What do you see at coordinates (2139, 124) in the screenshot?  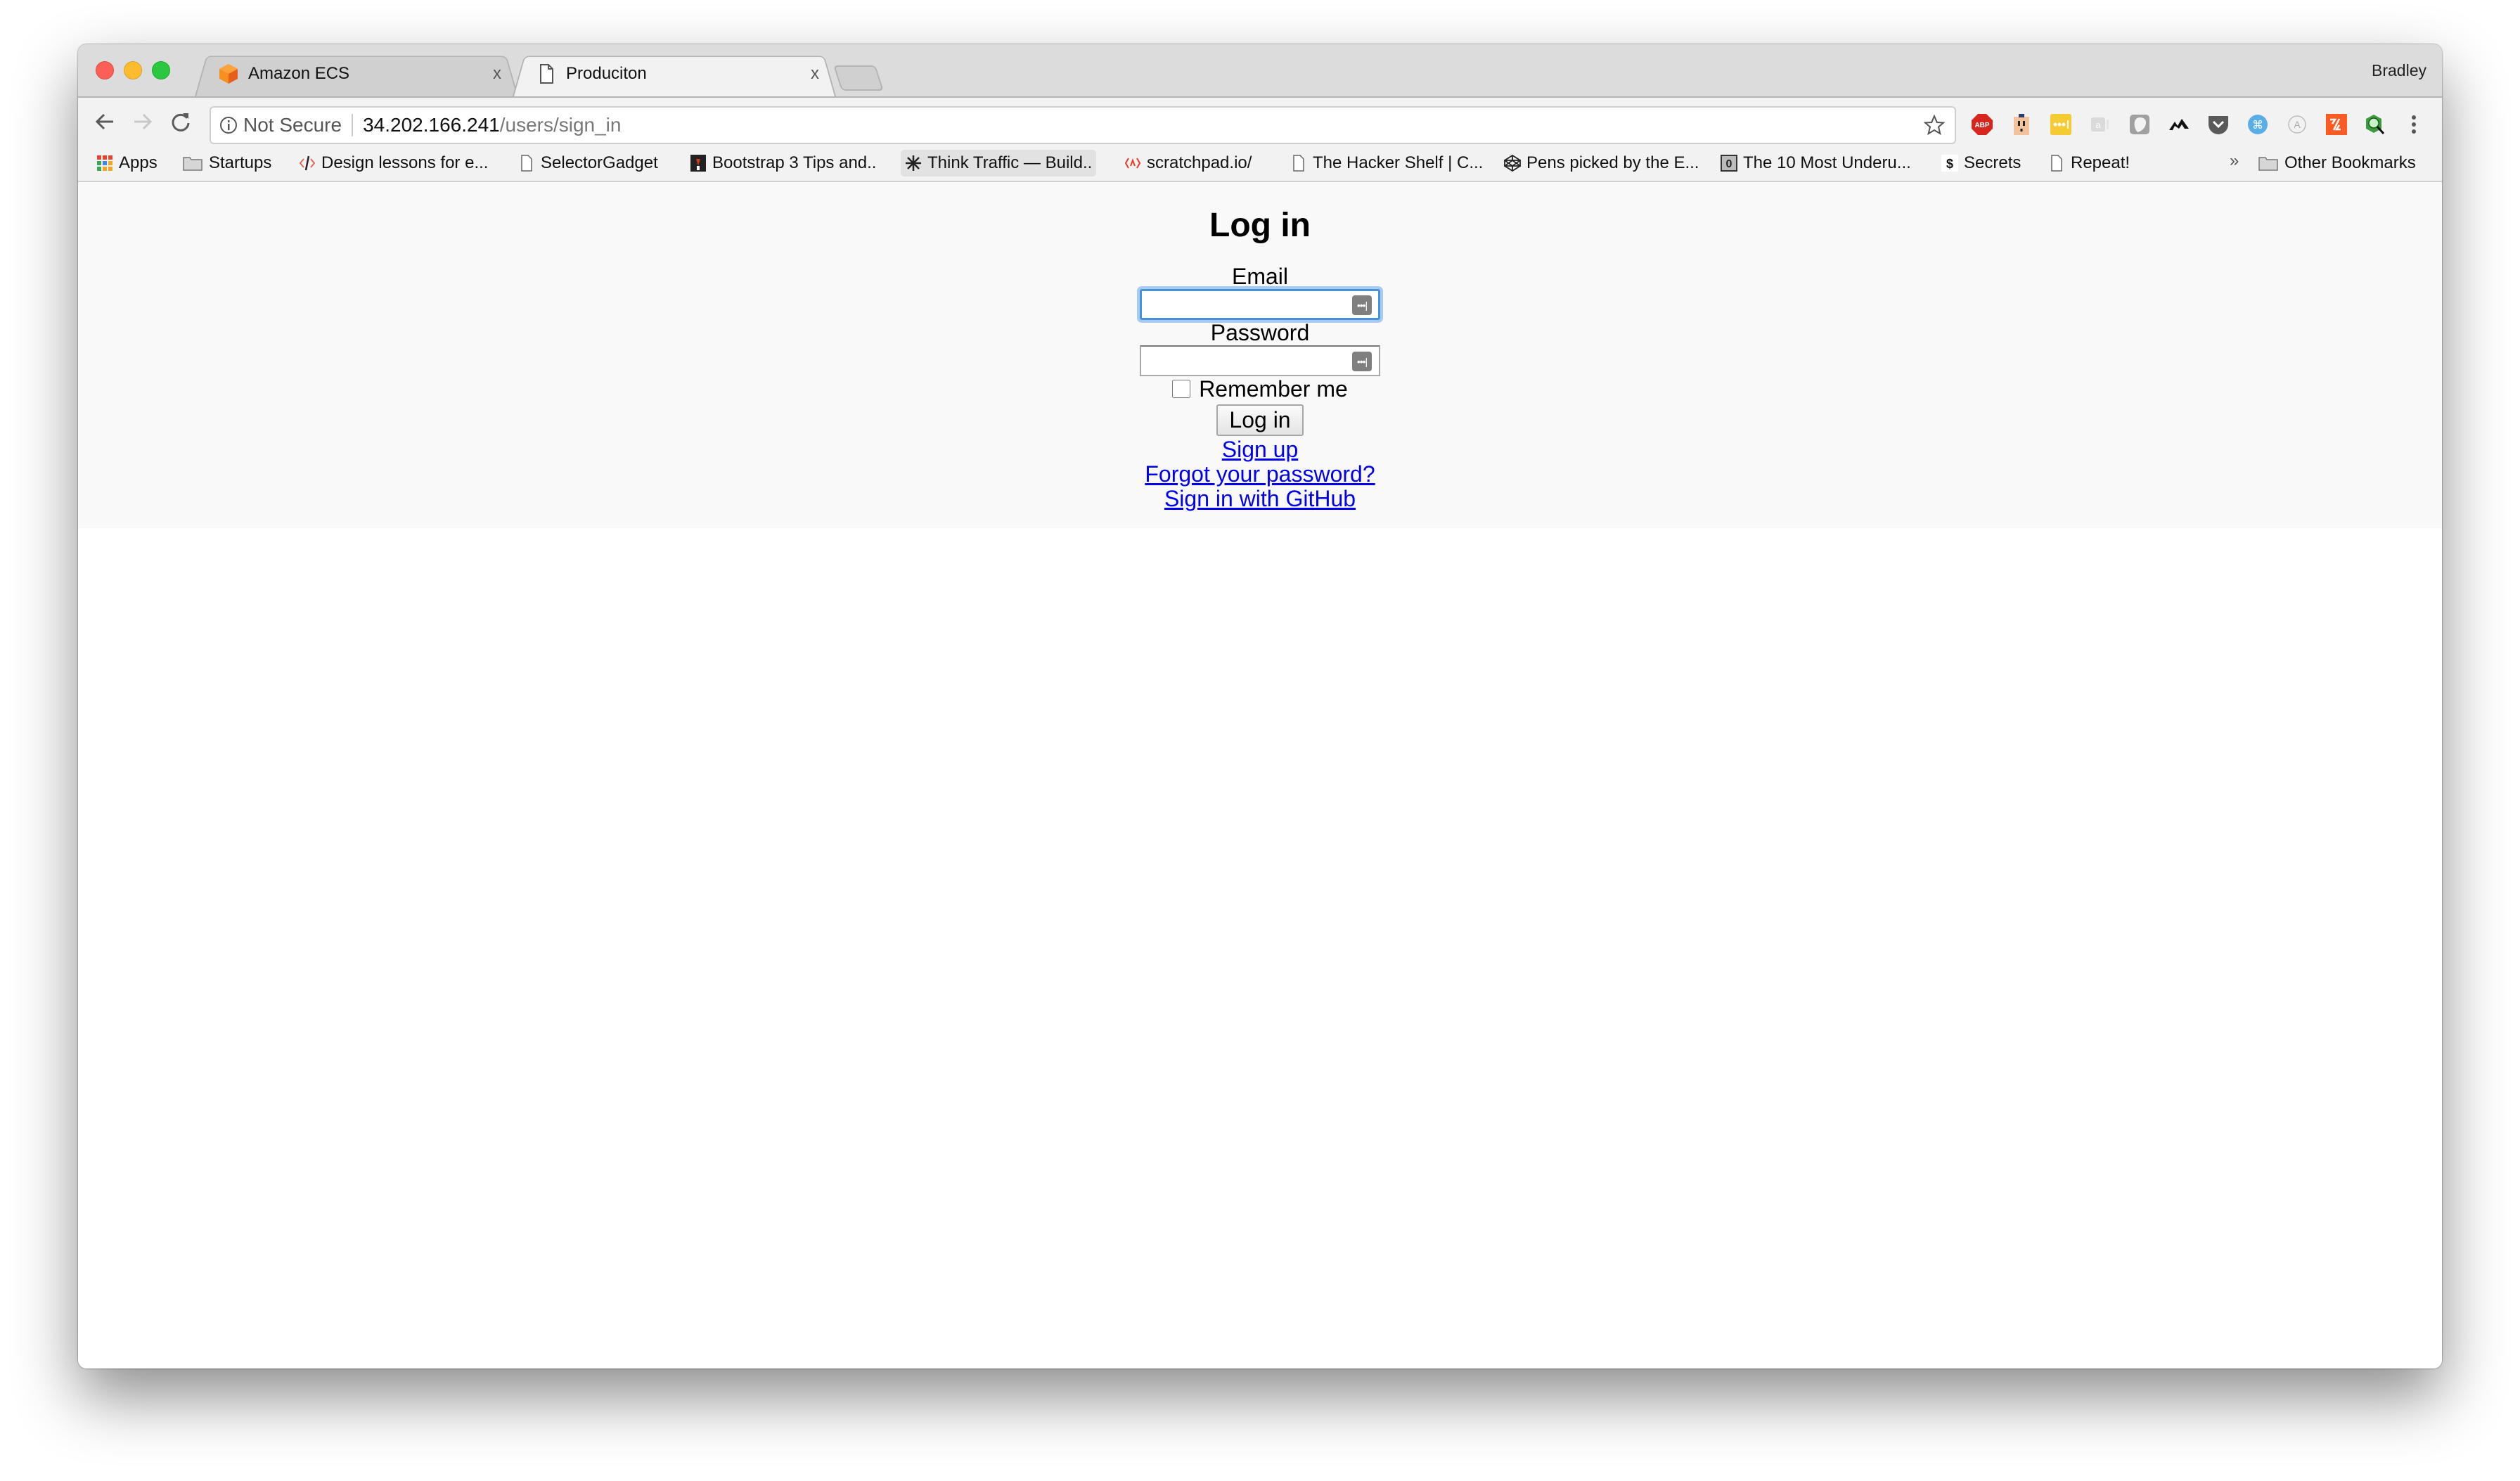 I see `shield-icon` at bounding box center [2139, 124].